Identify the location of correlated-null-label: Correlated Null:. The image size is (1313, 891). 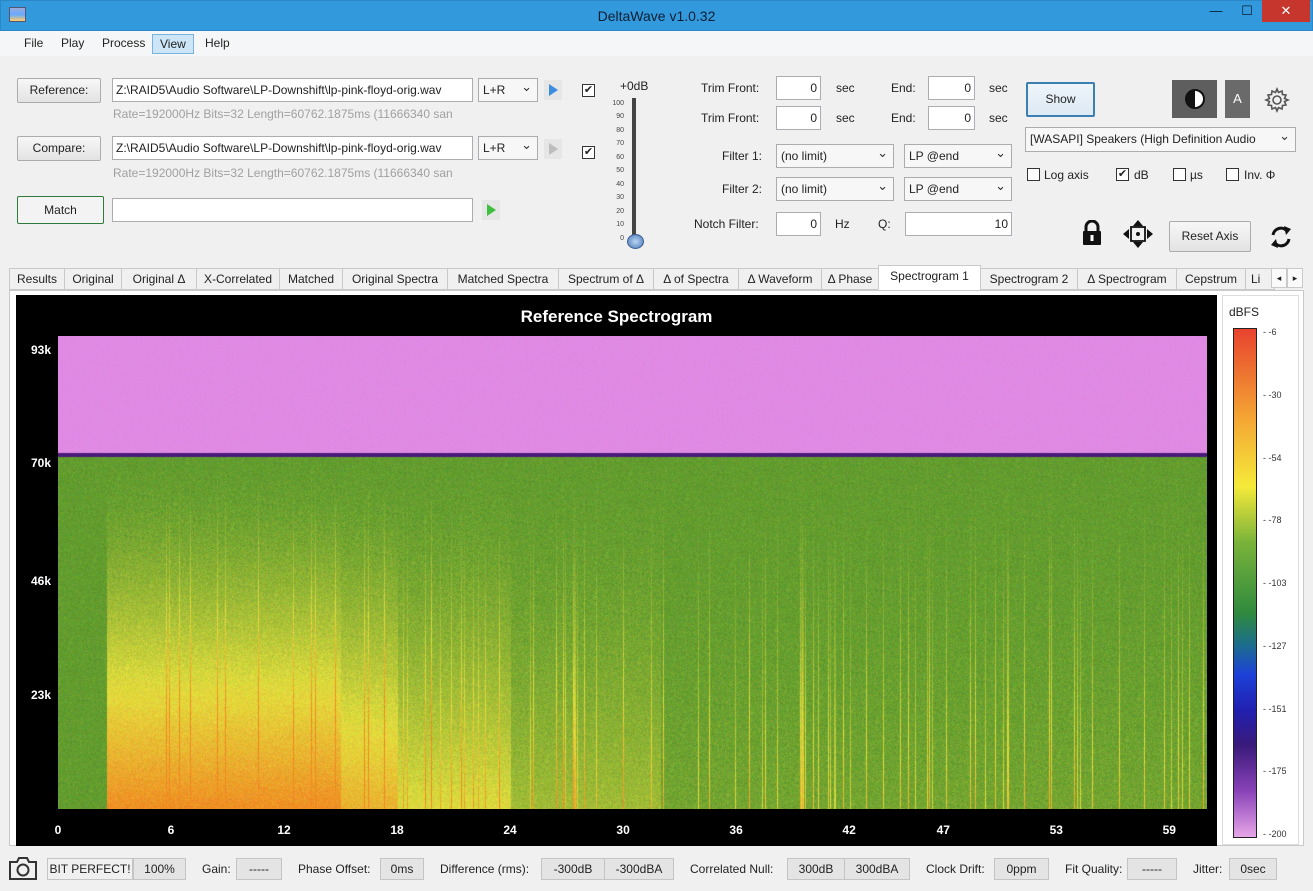
(732, 869).